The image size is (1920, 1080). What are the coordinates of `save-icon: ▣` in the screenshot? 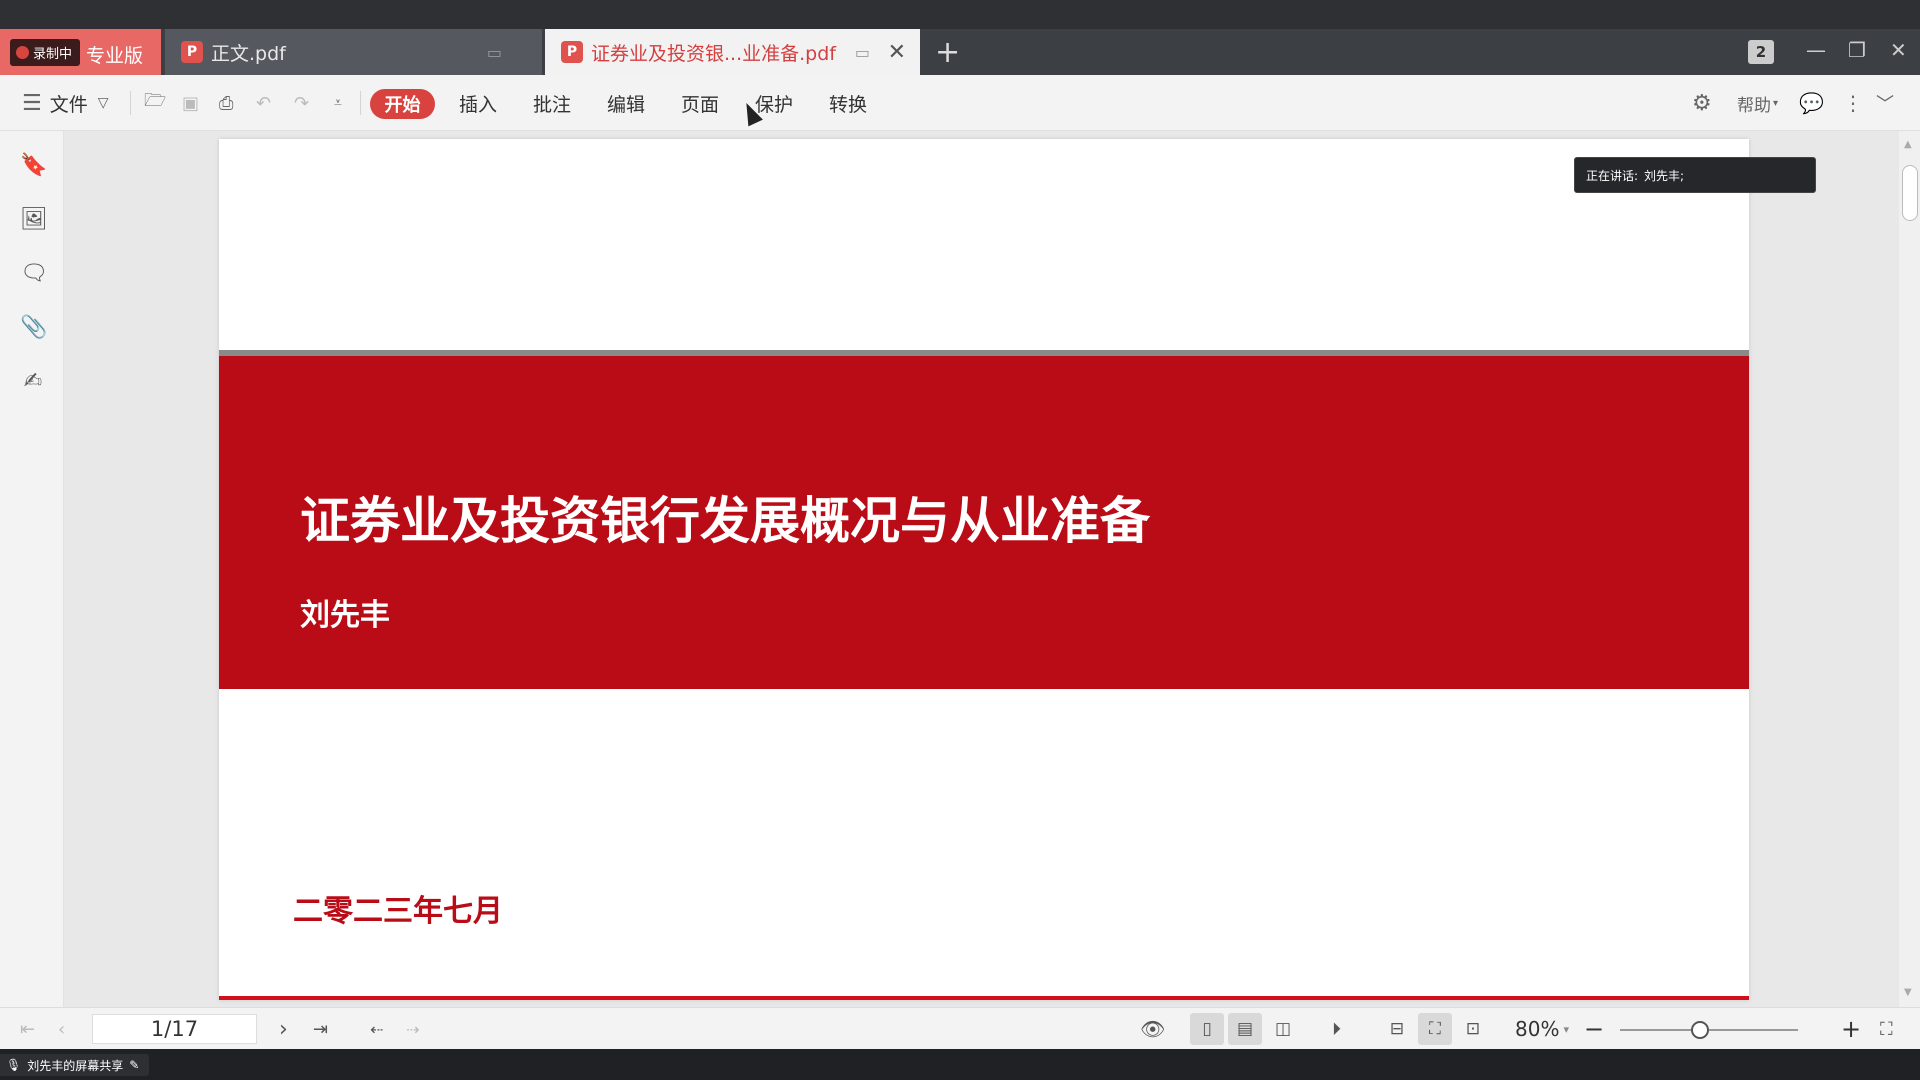 It's located at (190, 103).